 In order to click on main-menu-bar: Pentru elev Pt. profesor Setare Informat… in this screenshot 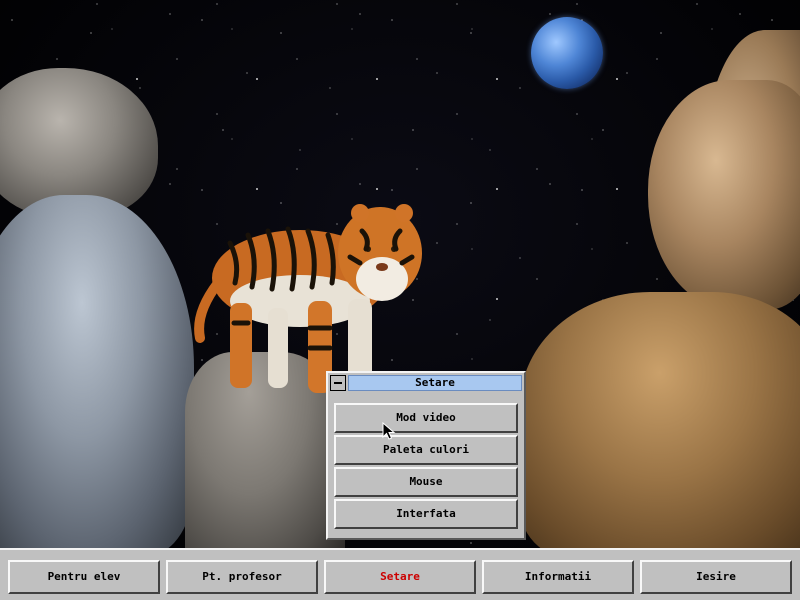, I will do `click(400, 574)`.